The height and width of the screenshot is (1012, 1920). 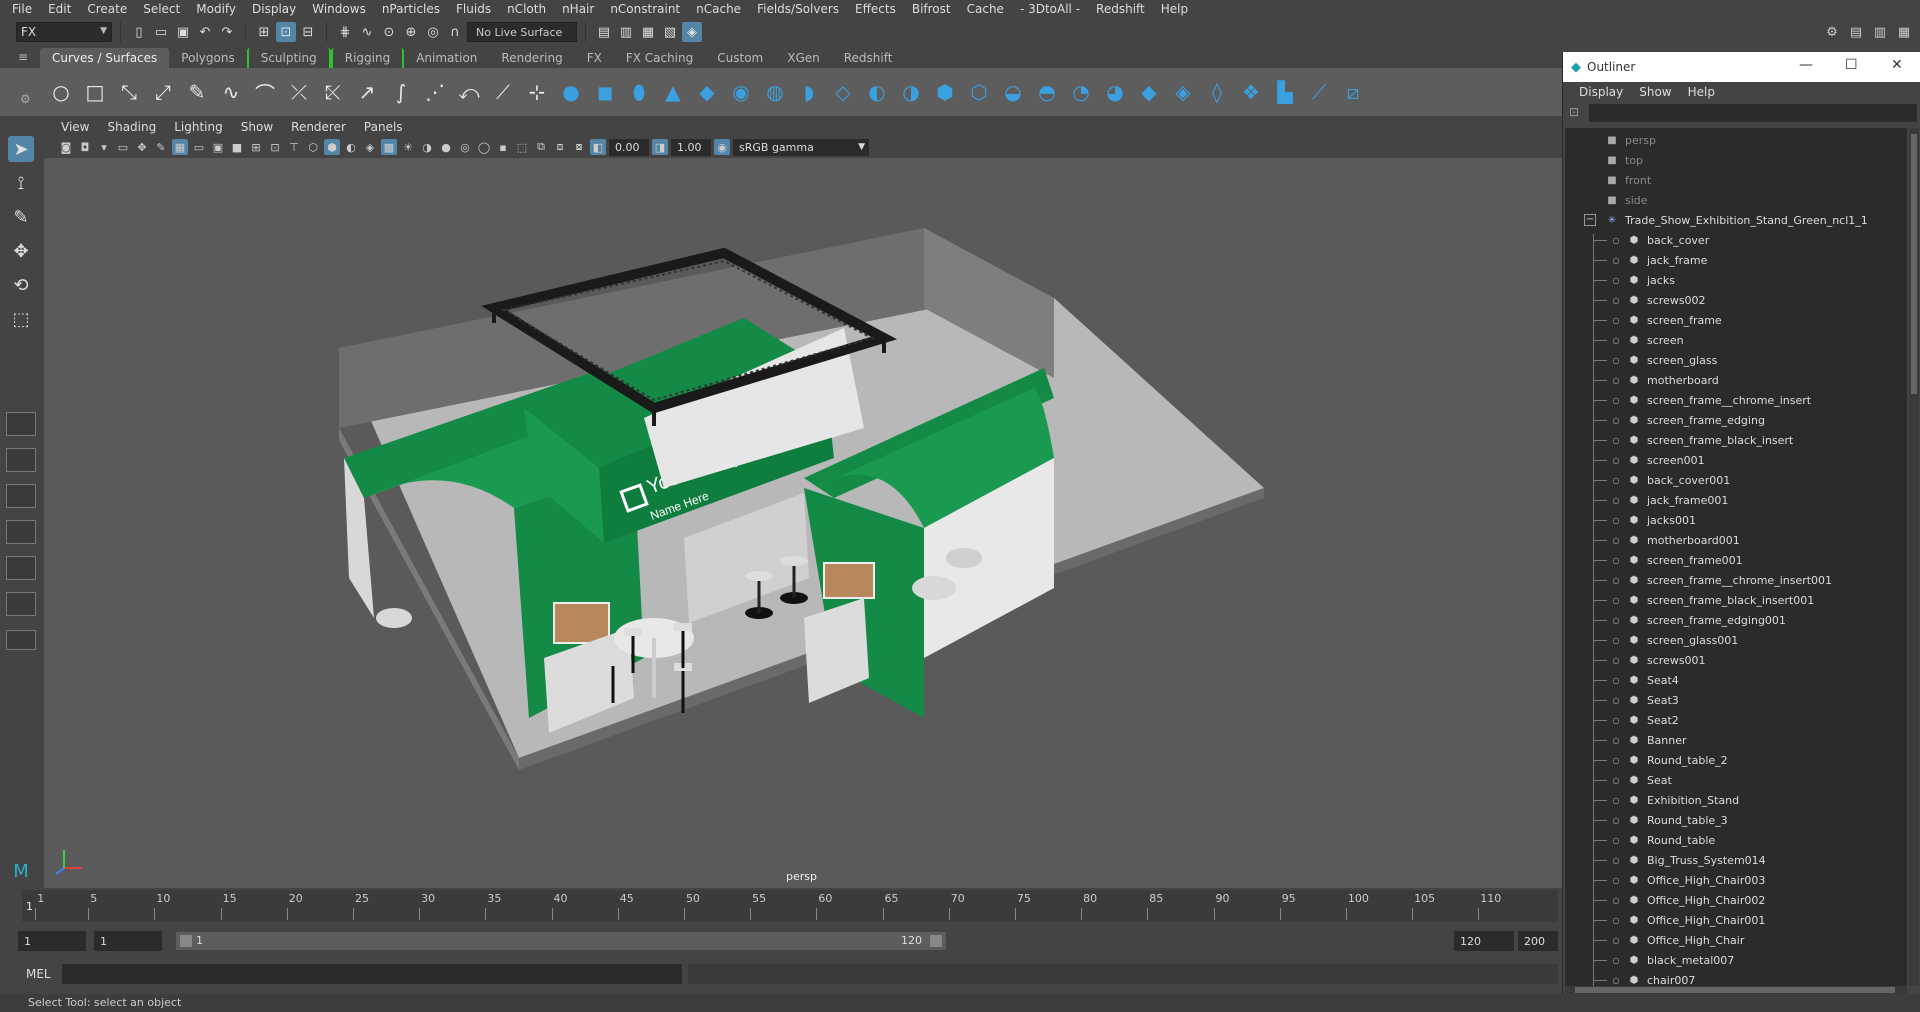 What do you see at coordinates (1736, 560) in the screenshot?
I see `outliner-mesh-row: ○ ⬢ screen_frame001` at bounding box center [1736, 560].